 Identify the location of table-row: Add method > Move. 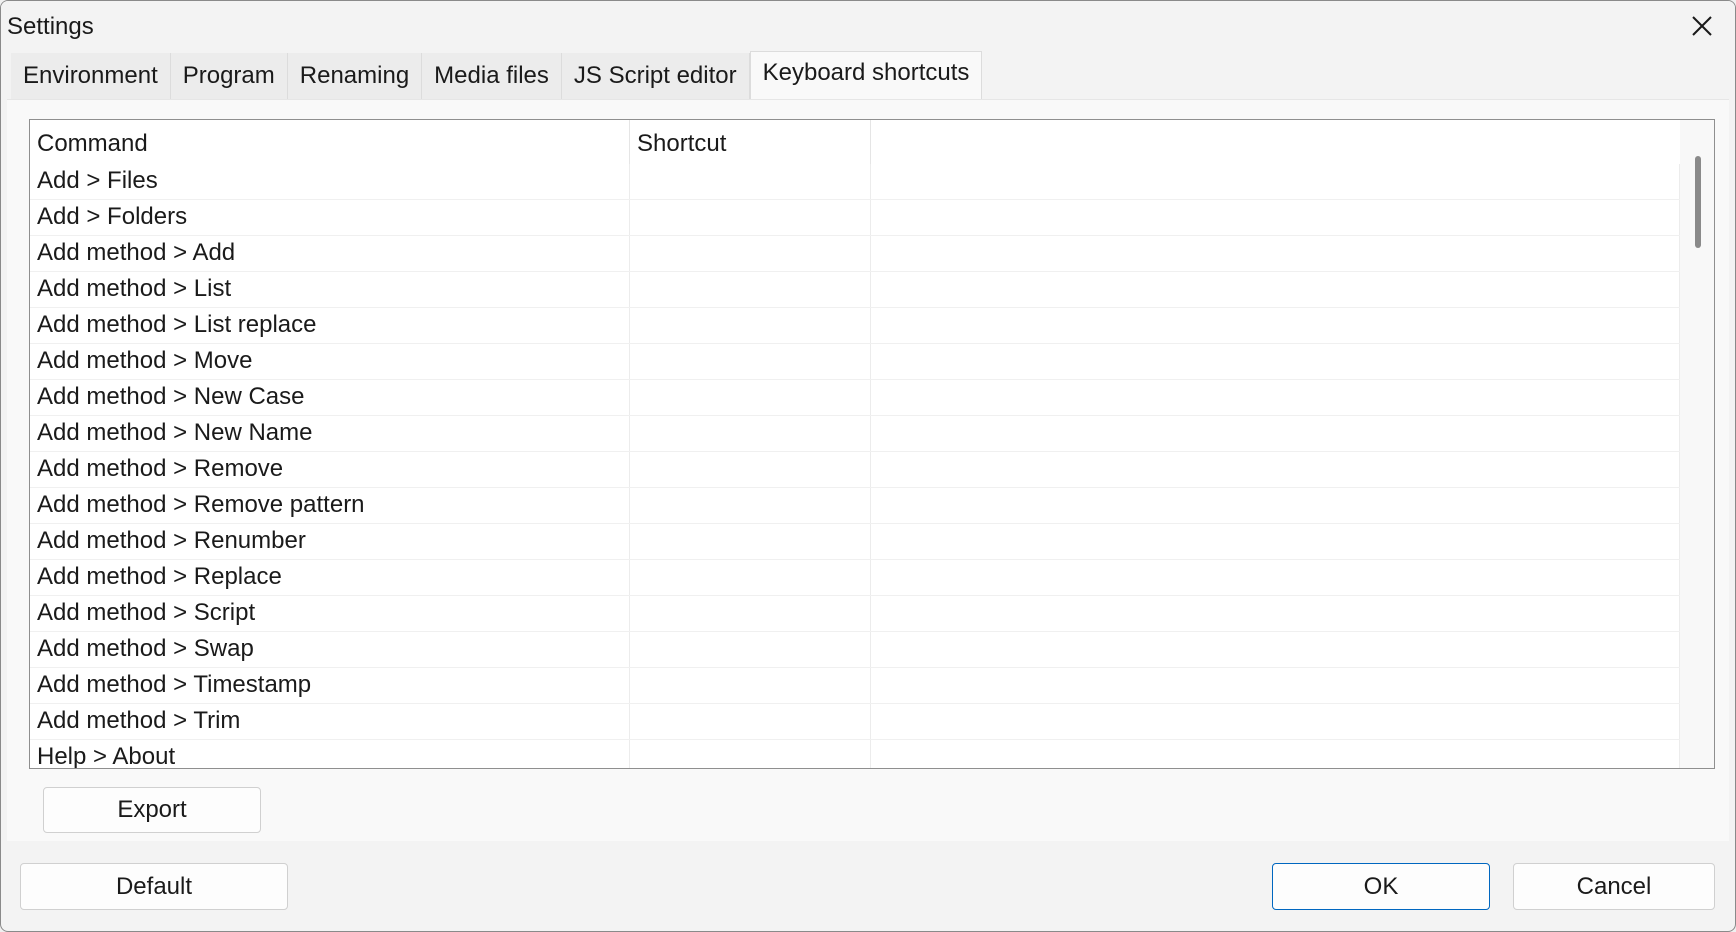
(855, 362).